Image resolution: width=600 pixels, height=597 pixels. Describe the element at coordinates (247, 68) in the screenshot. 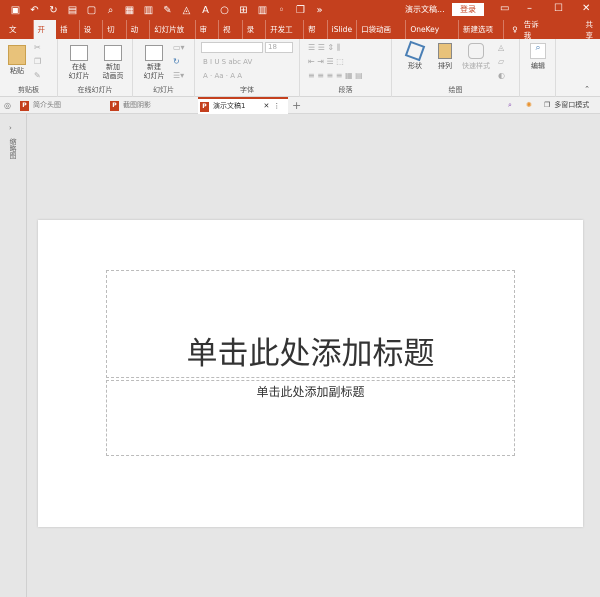

I see `group-font: 18 B I U S abc AV A · Aa · A A 字体` at that location.